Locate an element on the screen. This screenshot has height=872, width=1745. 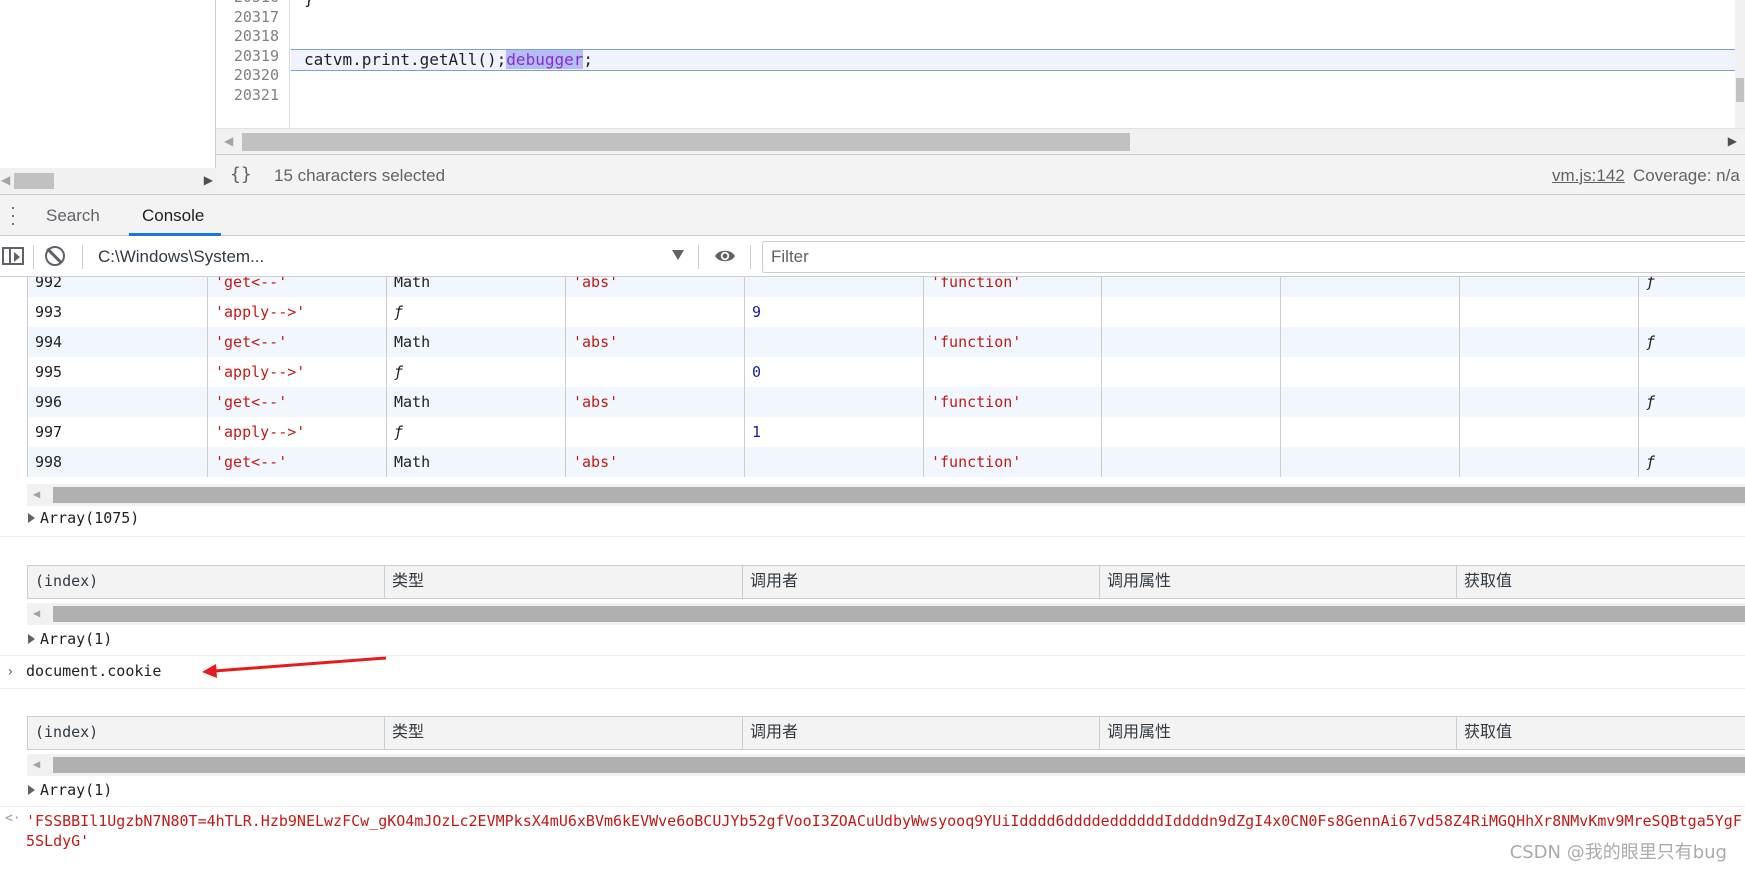
result-return-arrow-icon: <· is located at coordinates (13, 818).